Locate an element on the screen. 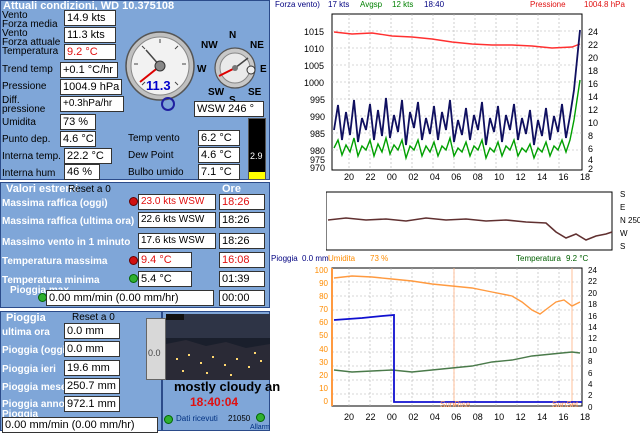 Image resolution: width=640 pixels, height=433 pixels. punto-dep-value: 4.6 °C is located at coordinates (78, 139).